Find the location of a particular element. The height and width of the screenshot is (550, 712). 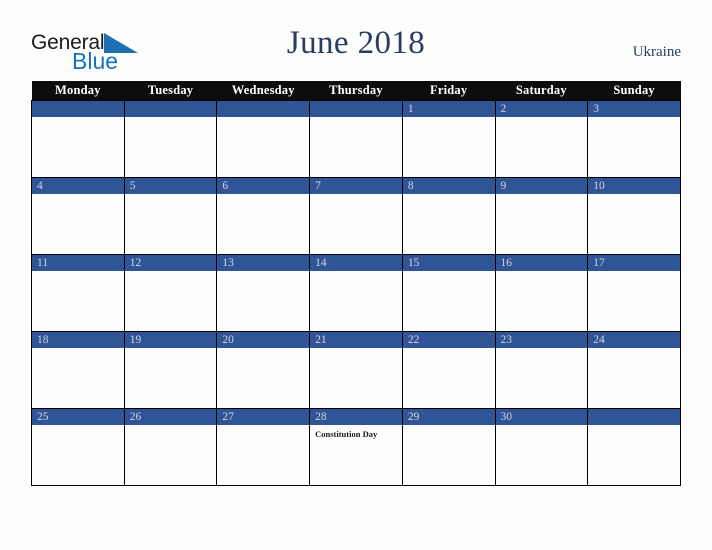

weekday-header-label: Friday is located at coordinates (449, 90).